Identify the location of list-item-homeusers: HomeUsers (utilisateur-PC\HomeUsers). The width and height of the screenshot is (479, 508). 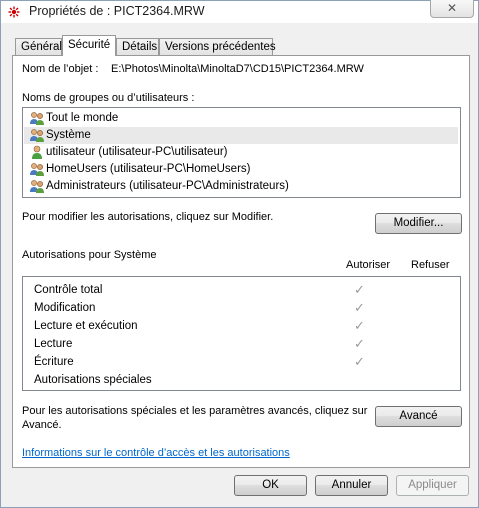
(241, 169).